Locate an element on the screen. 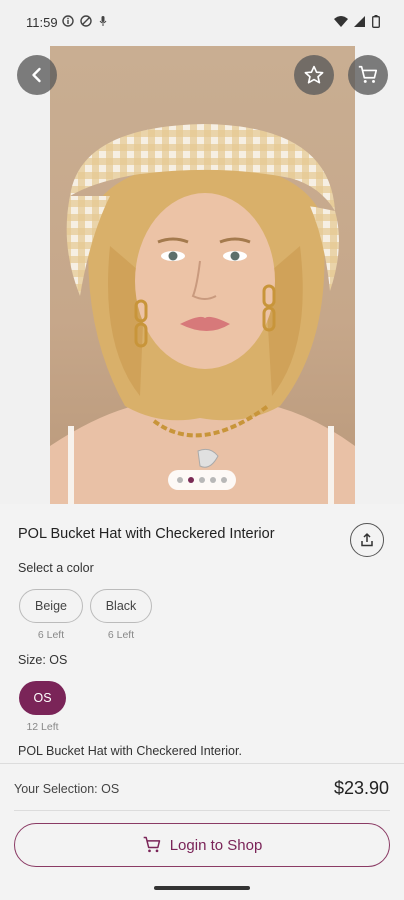  size-stock-os: 12 Left is located at coordinates (42, 727).